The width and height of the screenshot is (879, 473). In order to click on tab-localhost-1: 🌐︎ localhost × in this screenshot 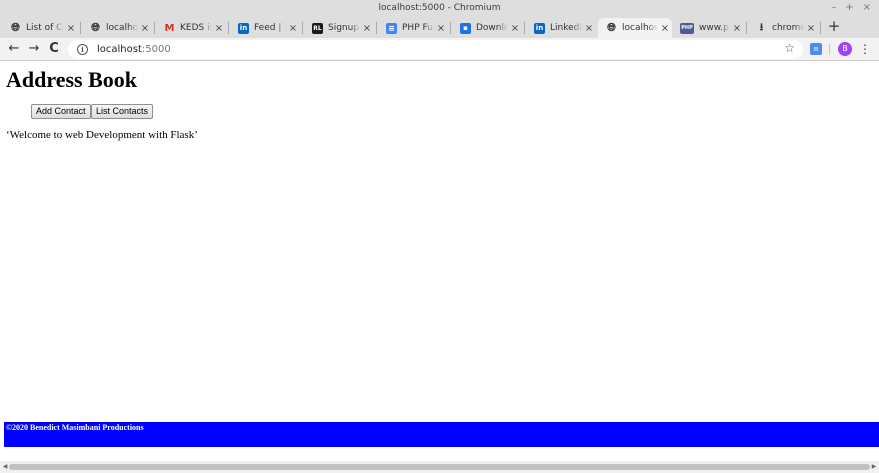, I will do `click(117, 28)`.